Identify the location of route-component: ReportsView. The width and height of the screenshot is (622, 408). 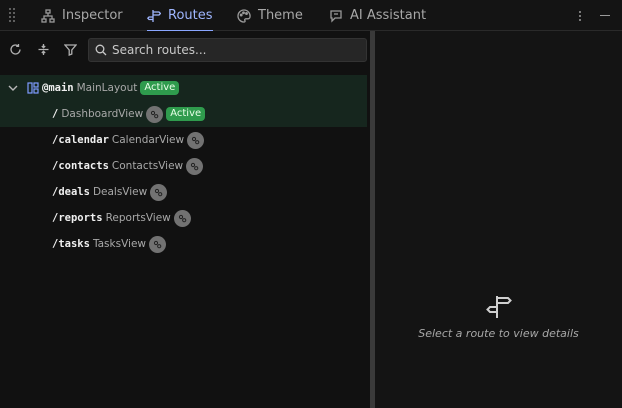
(138, 218).